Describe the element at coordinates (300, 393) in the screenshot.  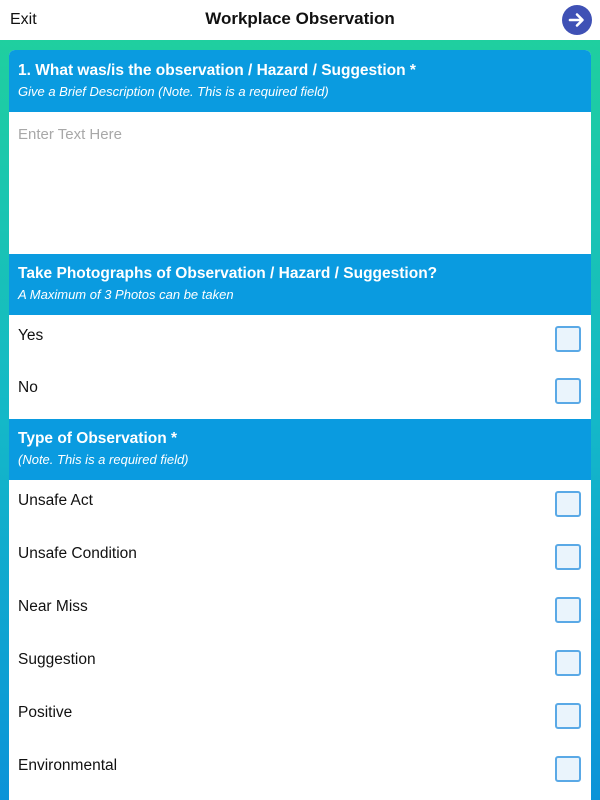
I see `photos-option-no: No` at that location.